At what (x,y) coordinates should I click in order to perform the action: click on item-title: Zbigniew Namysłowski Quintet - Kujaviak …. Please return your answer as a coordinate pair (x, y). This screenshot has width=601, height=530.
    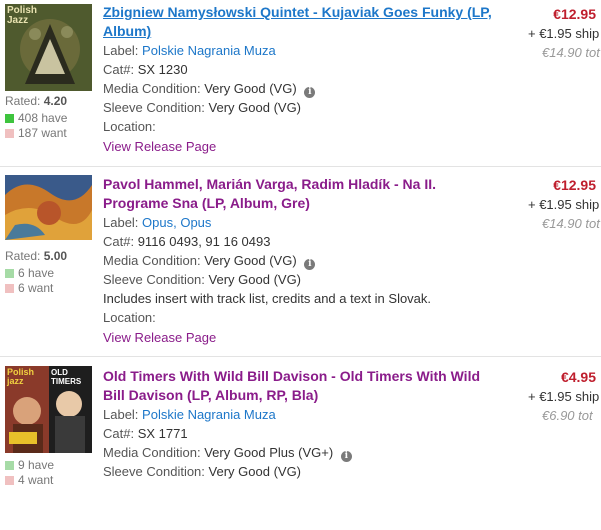
    Looking at the image, I should click on (303, 22).